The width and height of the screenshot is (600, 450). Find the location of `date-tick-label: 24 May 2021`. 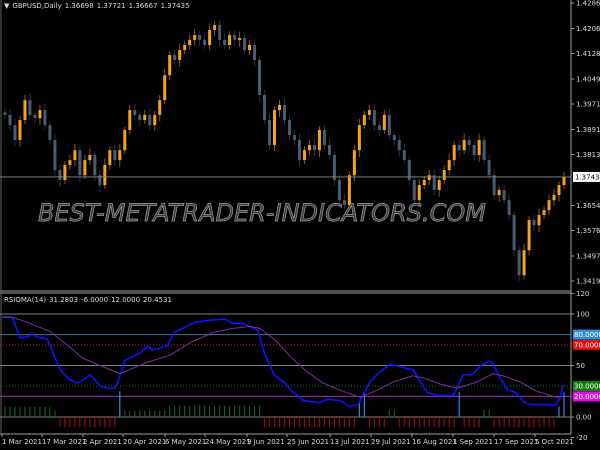

date-tick-label: 24 May 2021 is located at coordinates (228, 442).